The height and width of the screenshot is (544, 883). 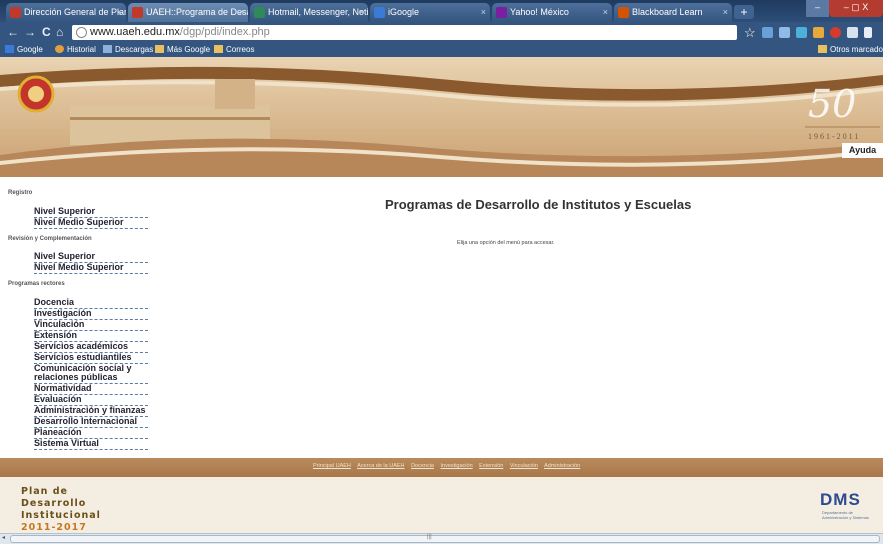 What do you see at coordinates (430, 12) in the screenshot?
I see `tab-igoogle: iGoogle ×` at bounding box center [430, 12].